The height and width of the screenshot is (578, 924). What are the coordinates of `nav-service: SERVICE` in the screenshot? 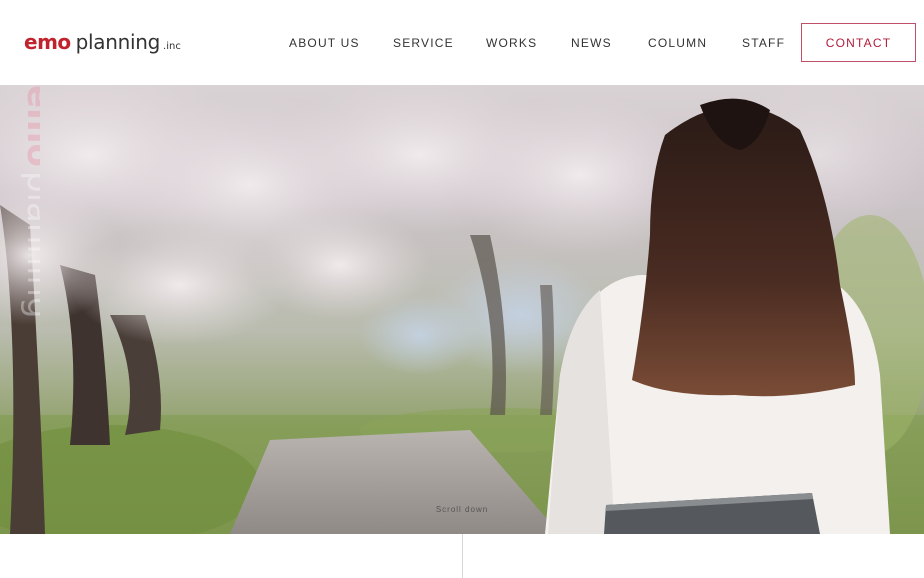 It's located at (423, 43).